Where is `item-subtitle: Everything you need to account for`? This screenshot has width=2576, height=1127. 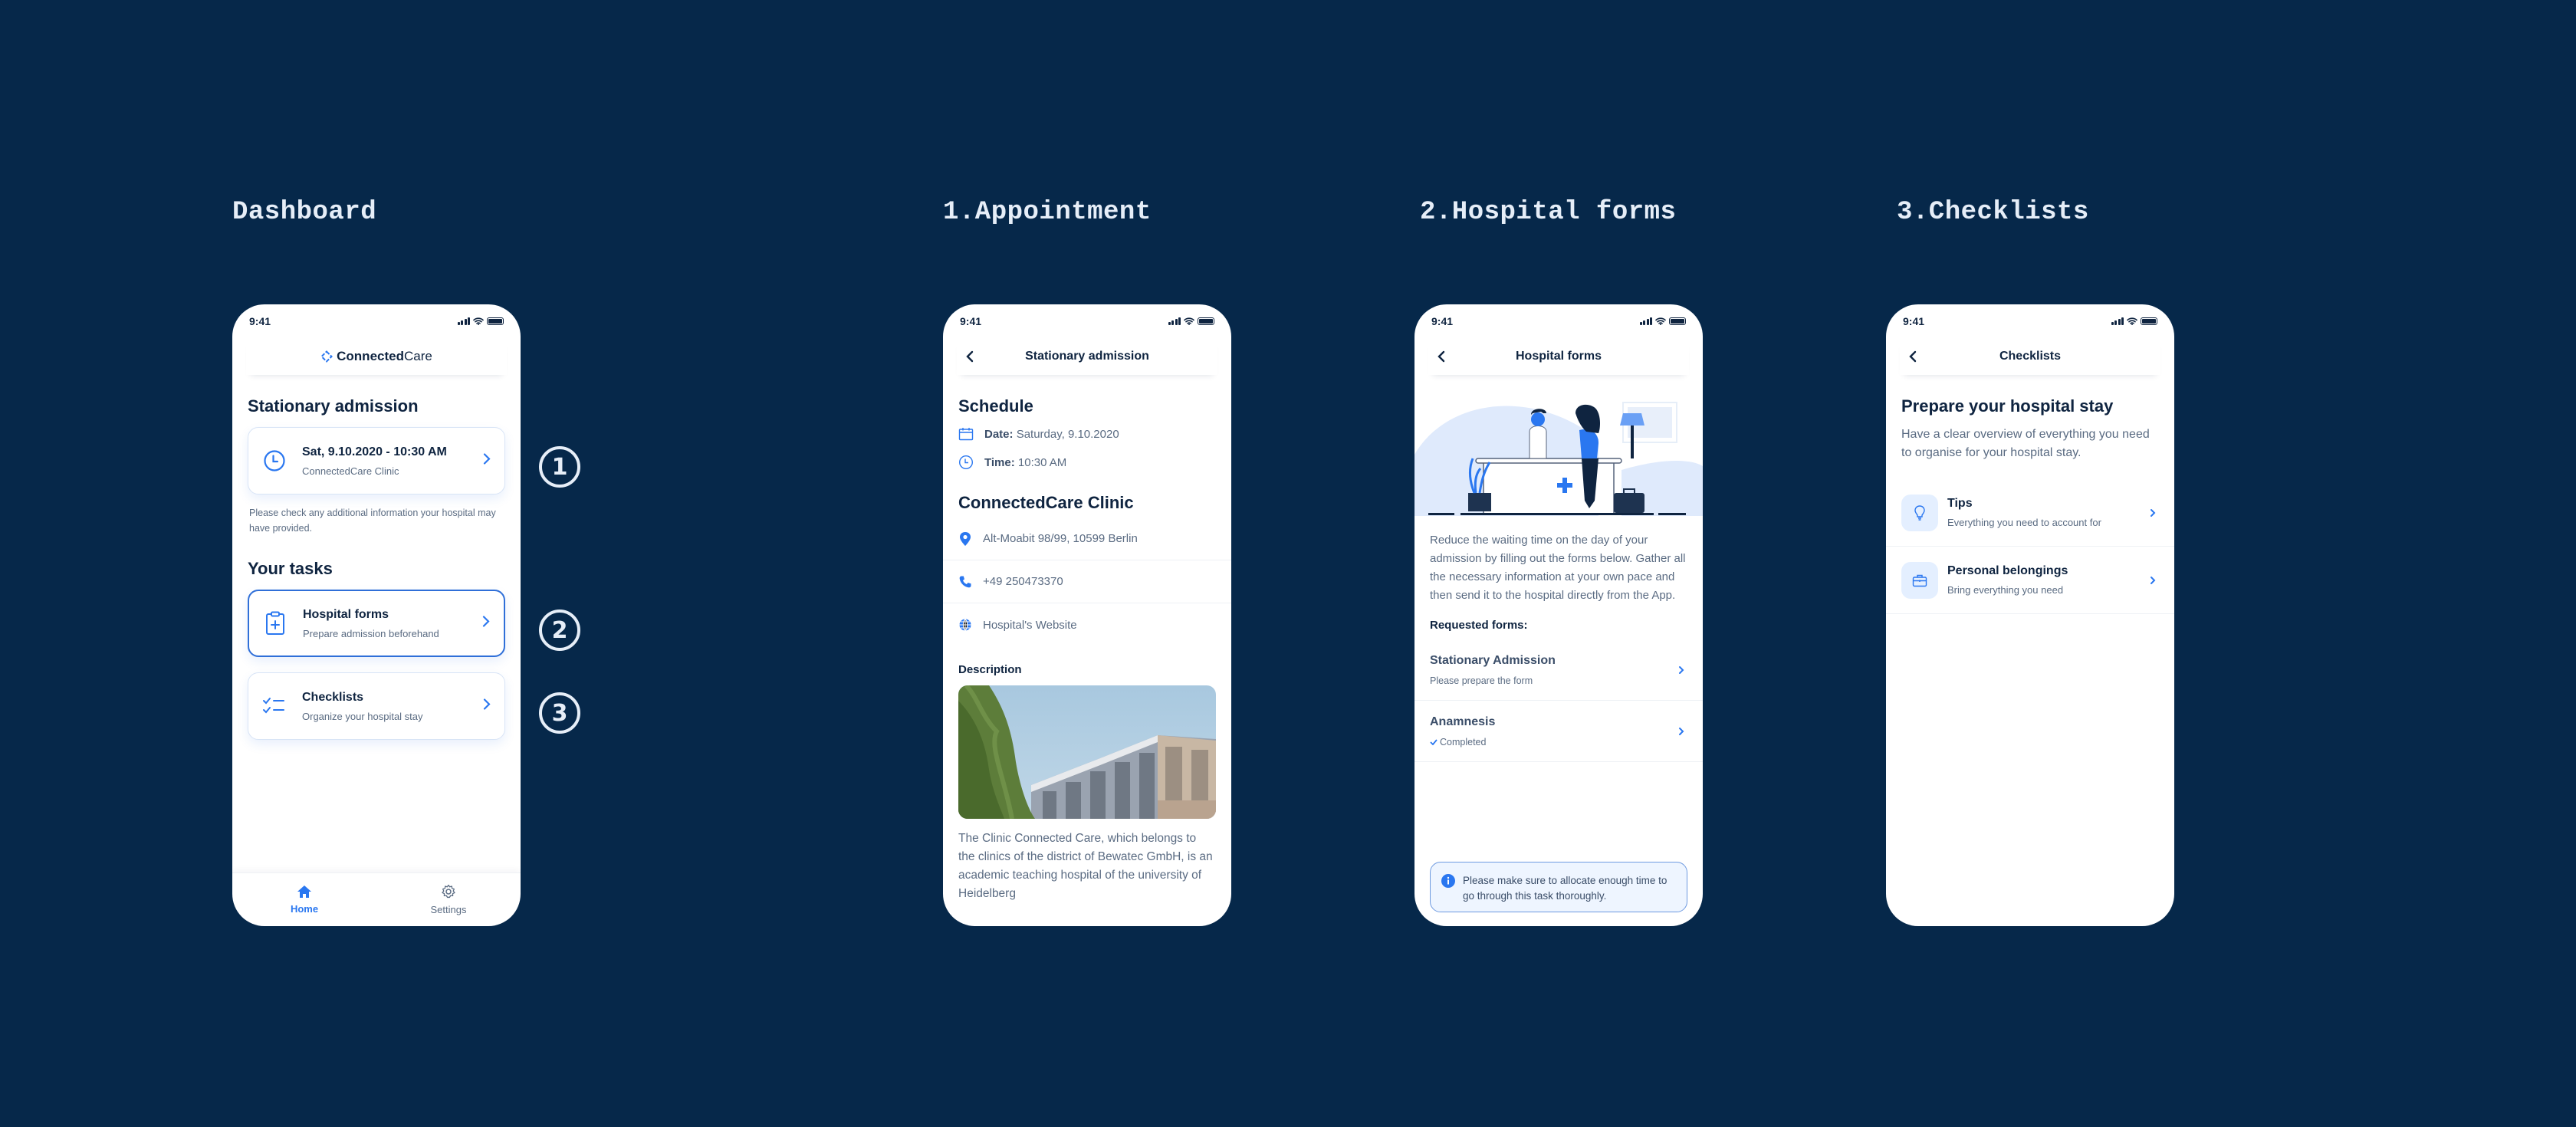
item-subtitle: Everything you need to account for is located at coordinates (2024, 522).